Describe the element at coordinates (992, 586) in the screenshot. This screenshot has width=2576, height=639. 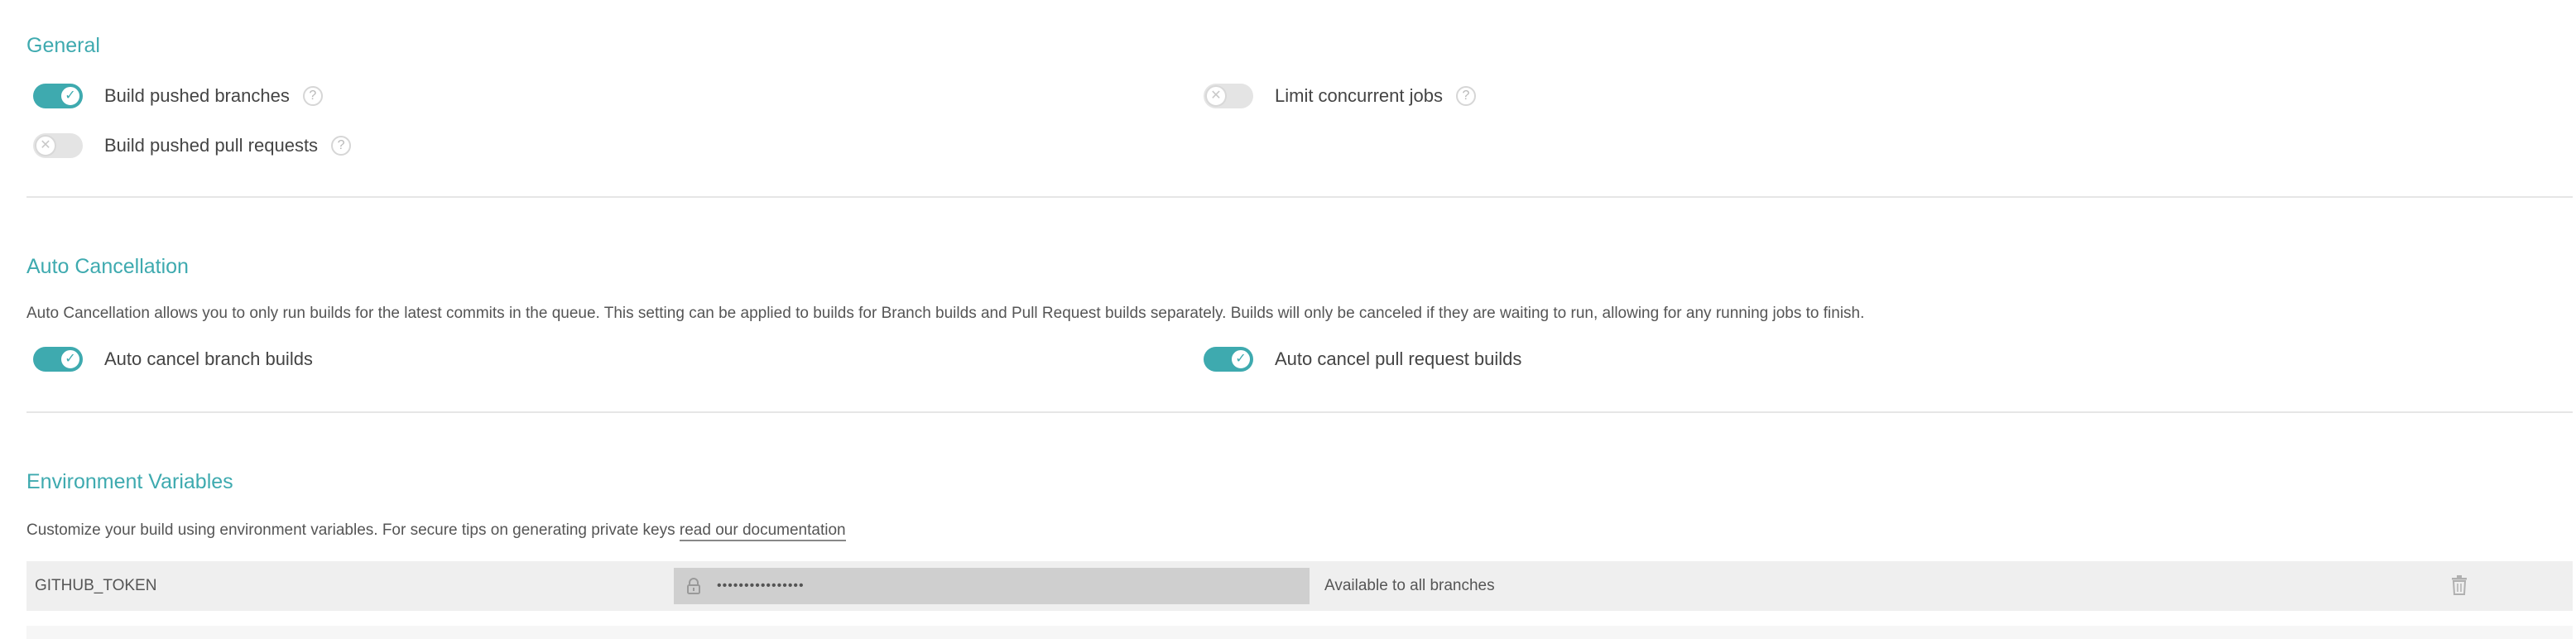
I see `env-var-value: ••••••••••••••••` at that location.